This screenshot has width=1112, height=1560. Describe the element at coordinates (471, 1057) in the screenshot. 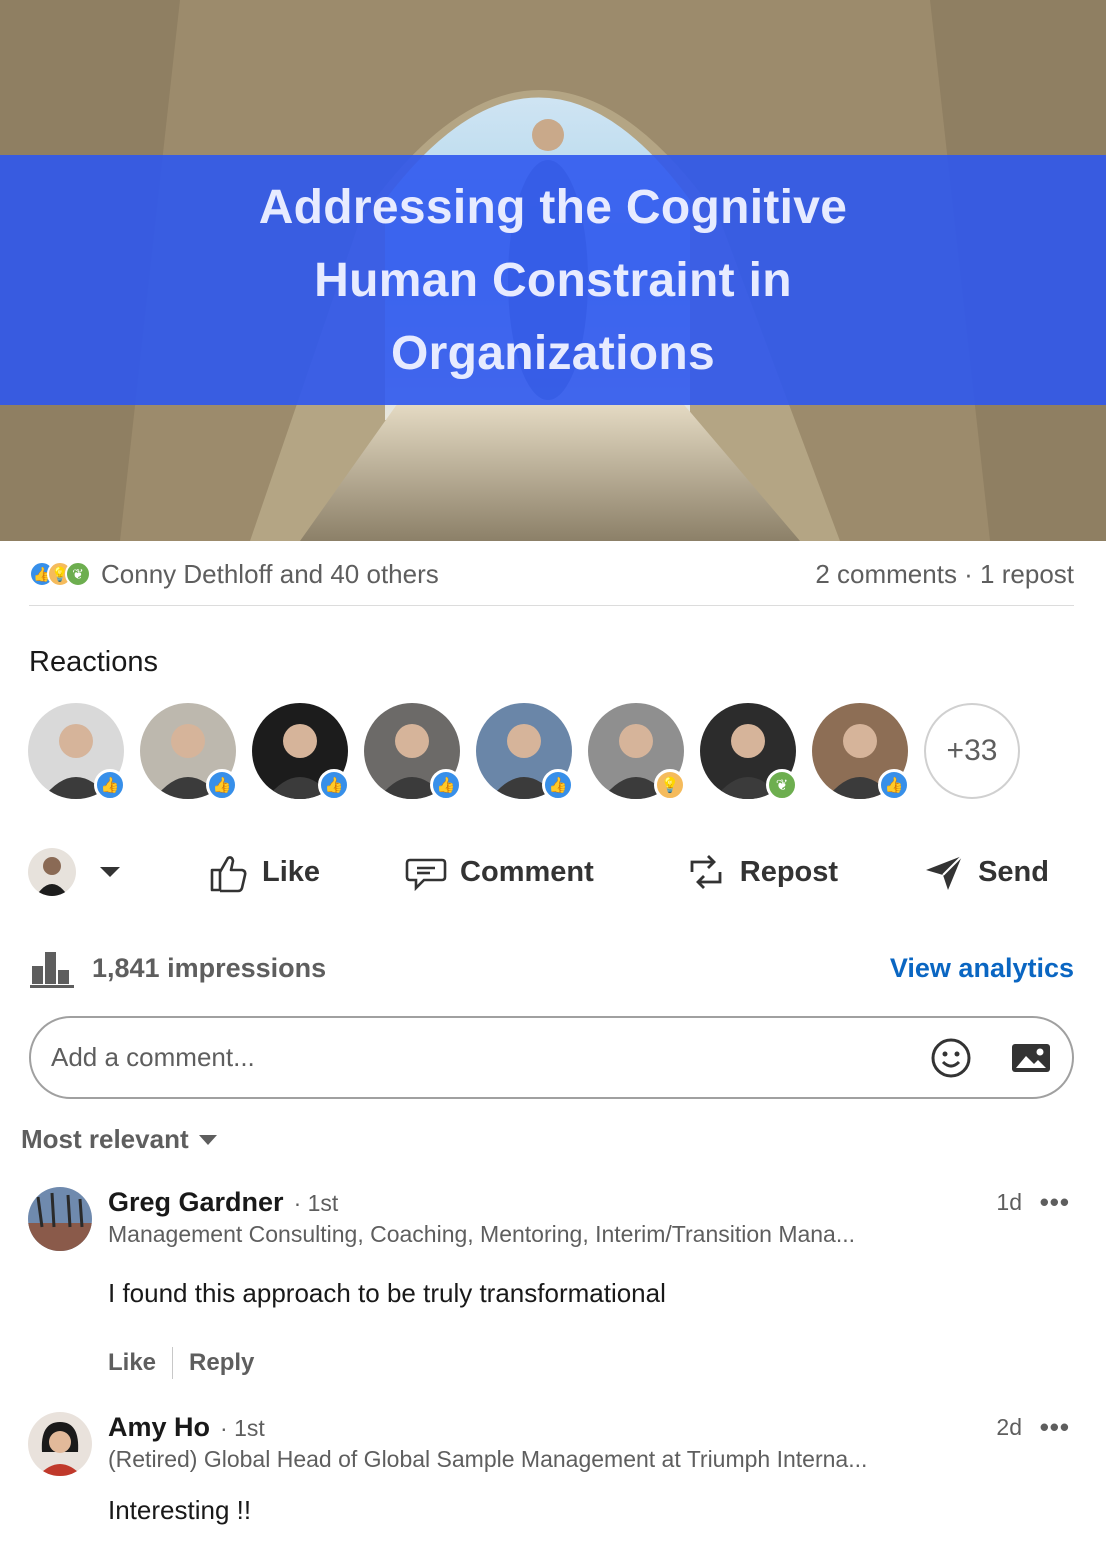

I see `comment-input` at that location.